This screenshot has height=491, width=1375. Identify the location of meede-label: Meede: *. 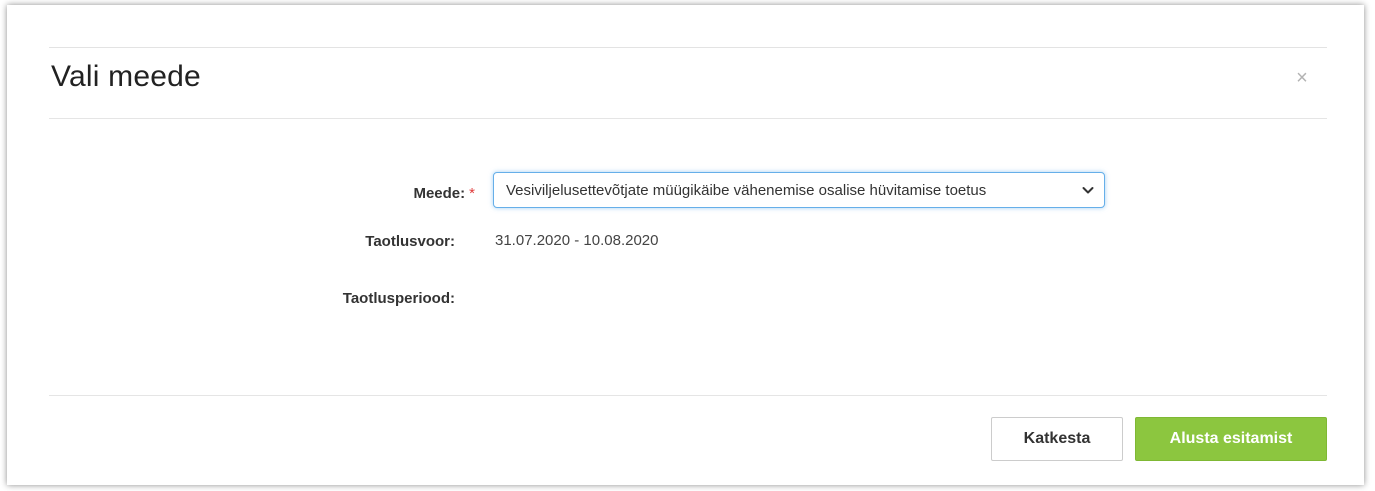
(444, 193).